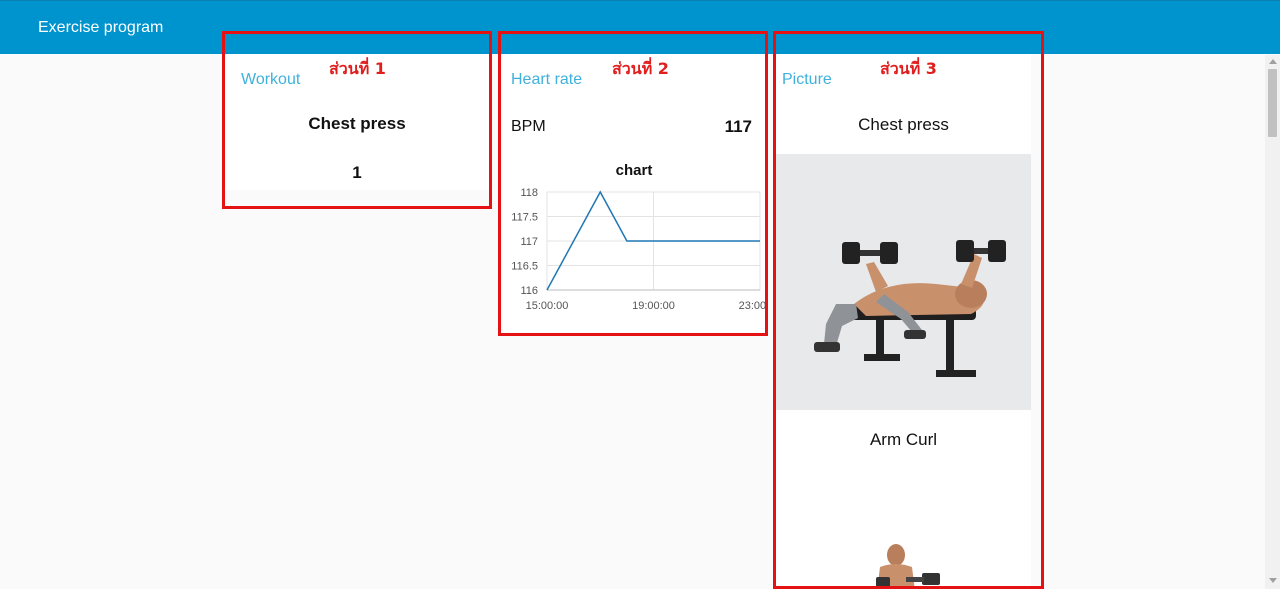 The height and width of the screenshot is (589, 1280). Describe the element at coordinates (357, 123) in the screenshot. I see `exercise-name: Chest press` at that location.